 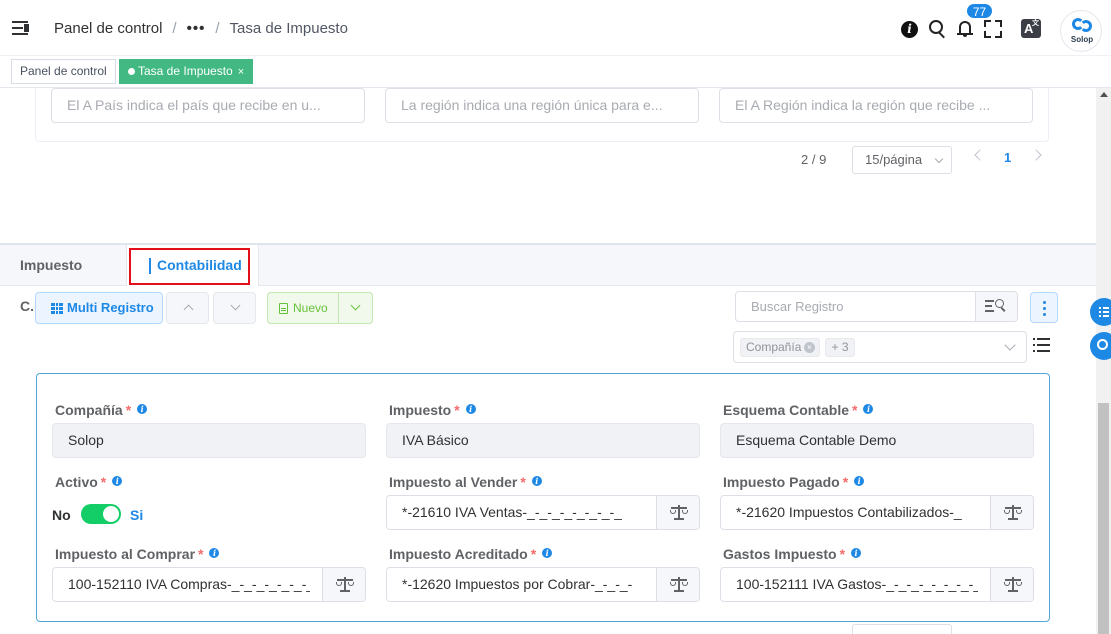 I want to click on page-size-select, so click(x=902, y=629).